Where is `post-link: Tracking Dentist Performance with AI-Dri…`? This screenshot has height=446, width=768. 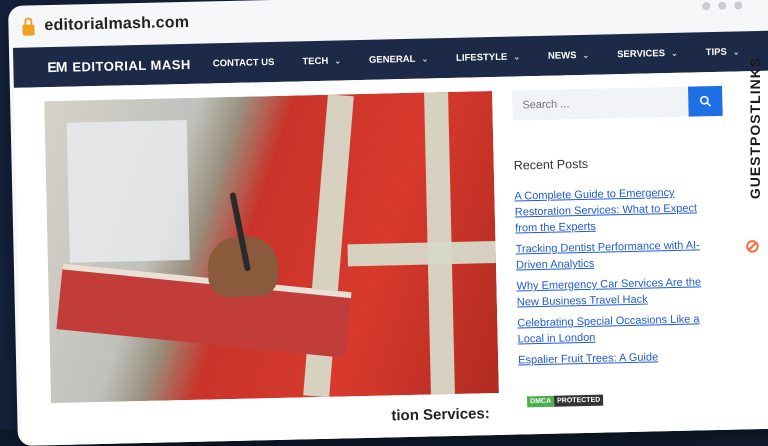 post-link: Tracking Dentist Performance with AI-Dri… is located at coordinates (608, 255).